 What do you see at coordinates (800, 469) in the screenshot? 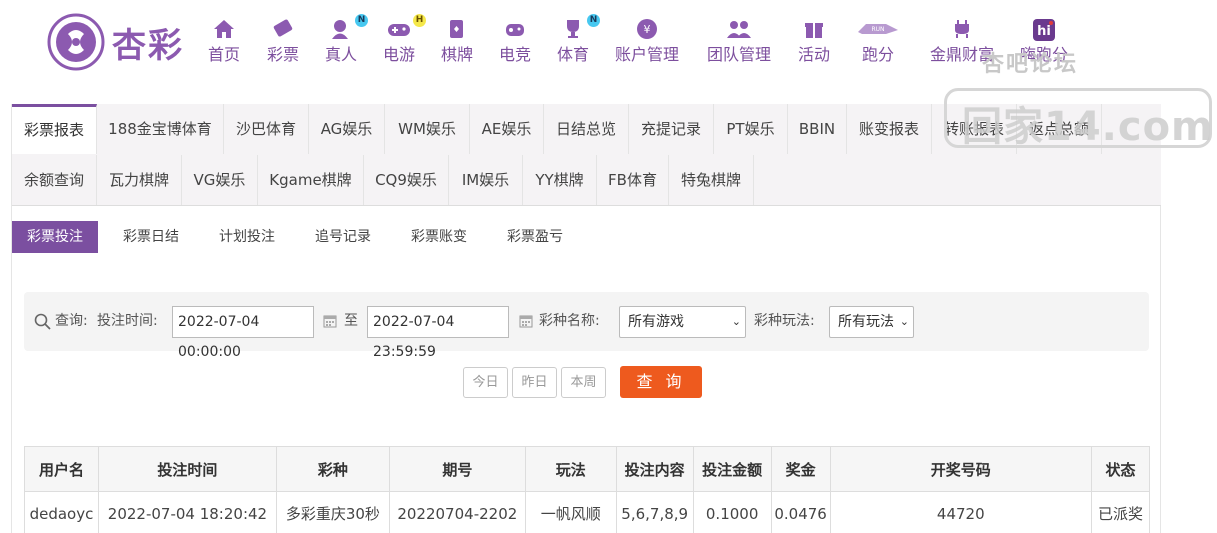
I see `col-prize: 奖金` at bounding box center [800, 469].